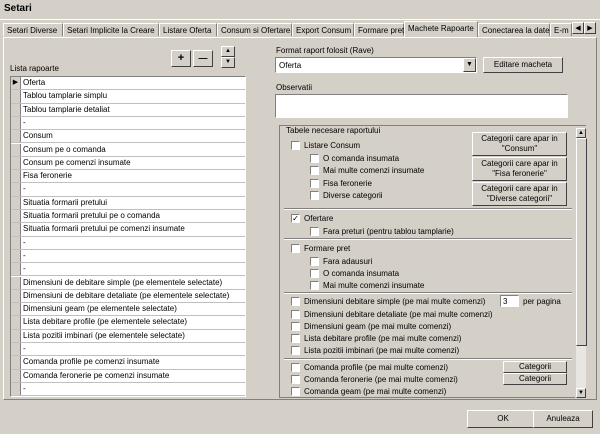 The width and height of the screenshot is (600, 434). Describe the element at coordinates (421, 106) in the screenshot. I see `observations-field` at that location.